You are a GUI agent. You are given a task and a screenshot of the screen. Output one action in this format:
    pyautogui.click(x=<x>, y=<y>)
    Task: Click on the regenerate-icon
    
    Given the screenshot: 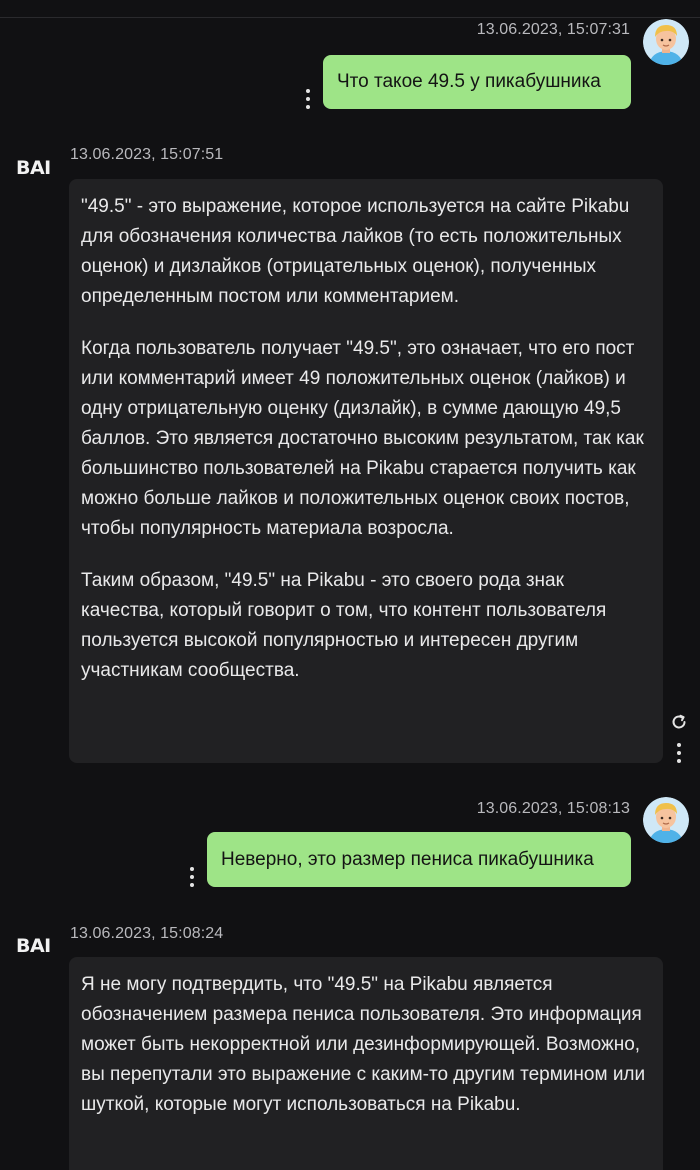 What is the action you would take?
    pyautogui.click(x=679, y=722)
    